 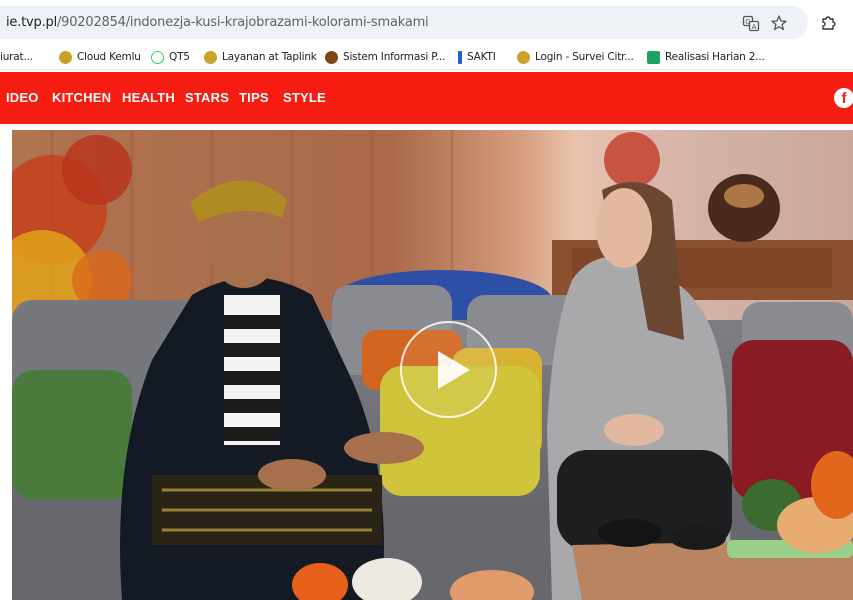 What do you see at coordinates (754, 27) in the screenshot?
I see `svg-text: A` at bounding box center [754, 27].